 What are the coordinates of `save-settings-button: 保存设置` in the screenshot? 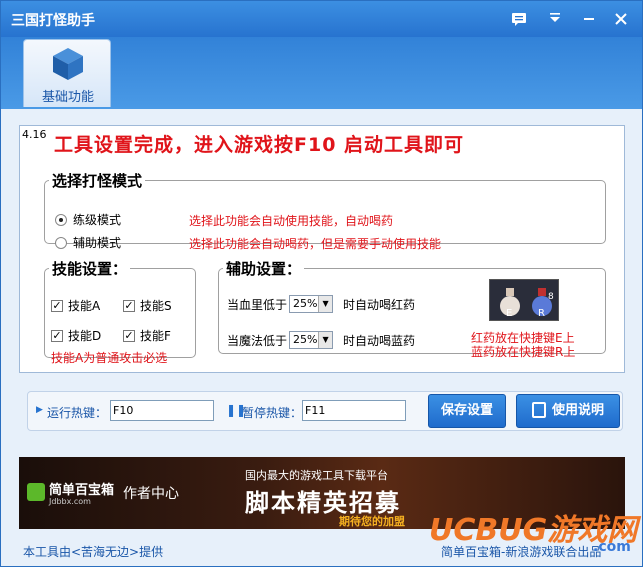 It's located at (467, 411).